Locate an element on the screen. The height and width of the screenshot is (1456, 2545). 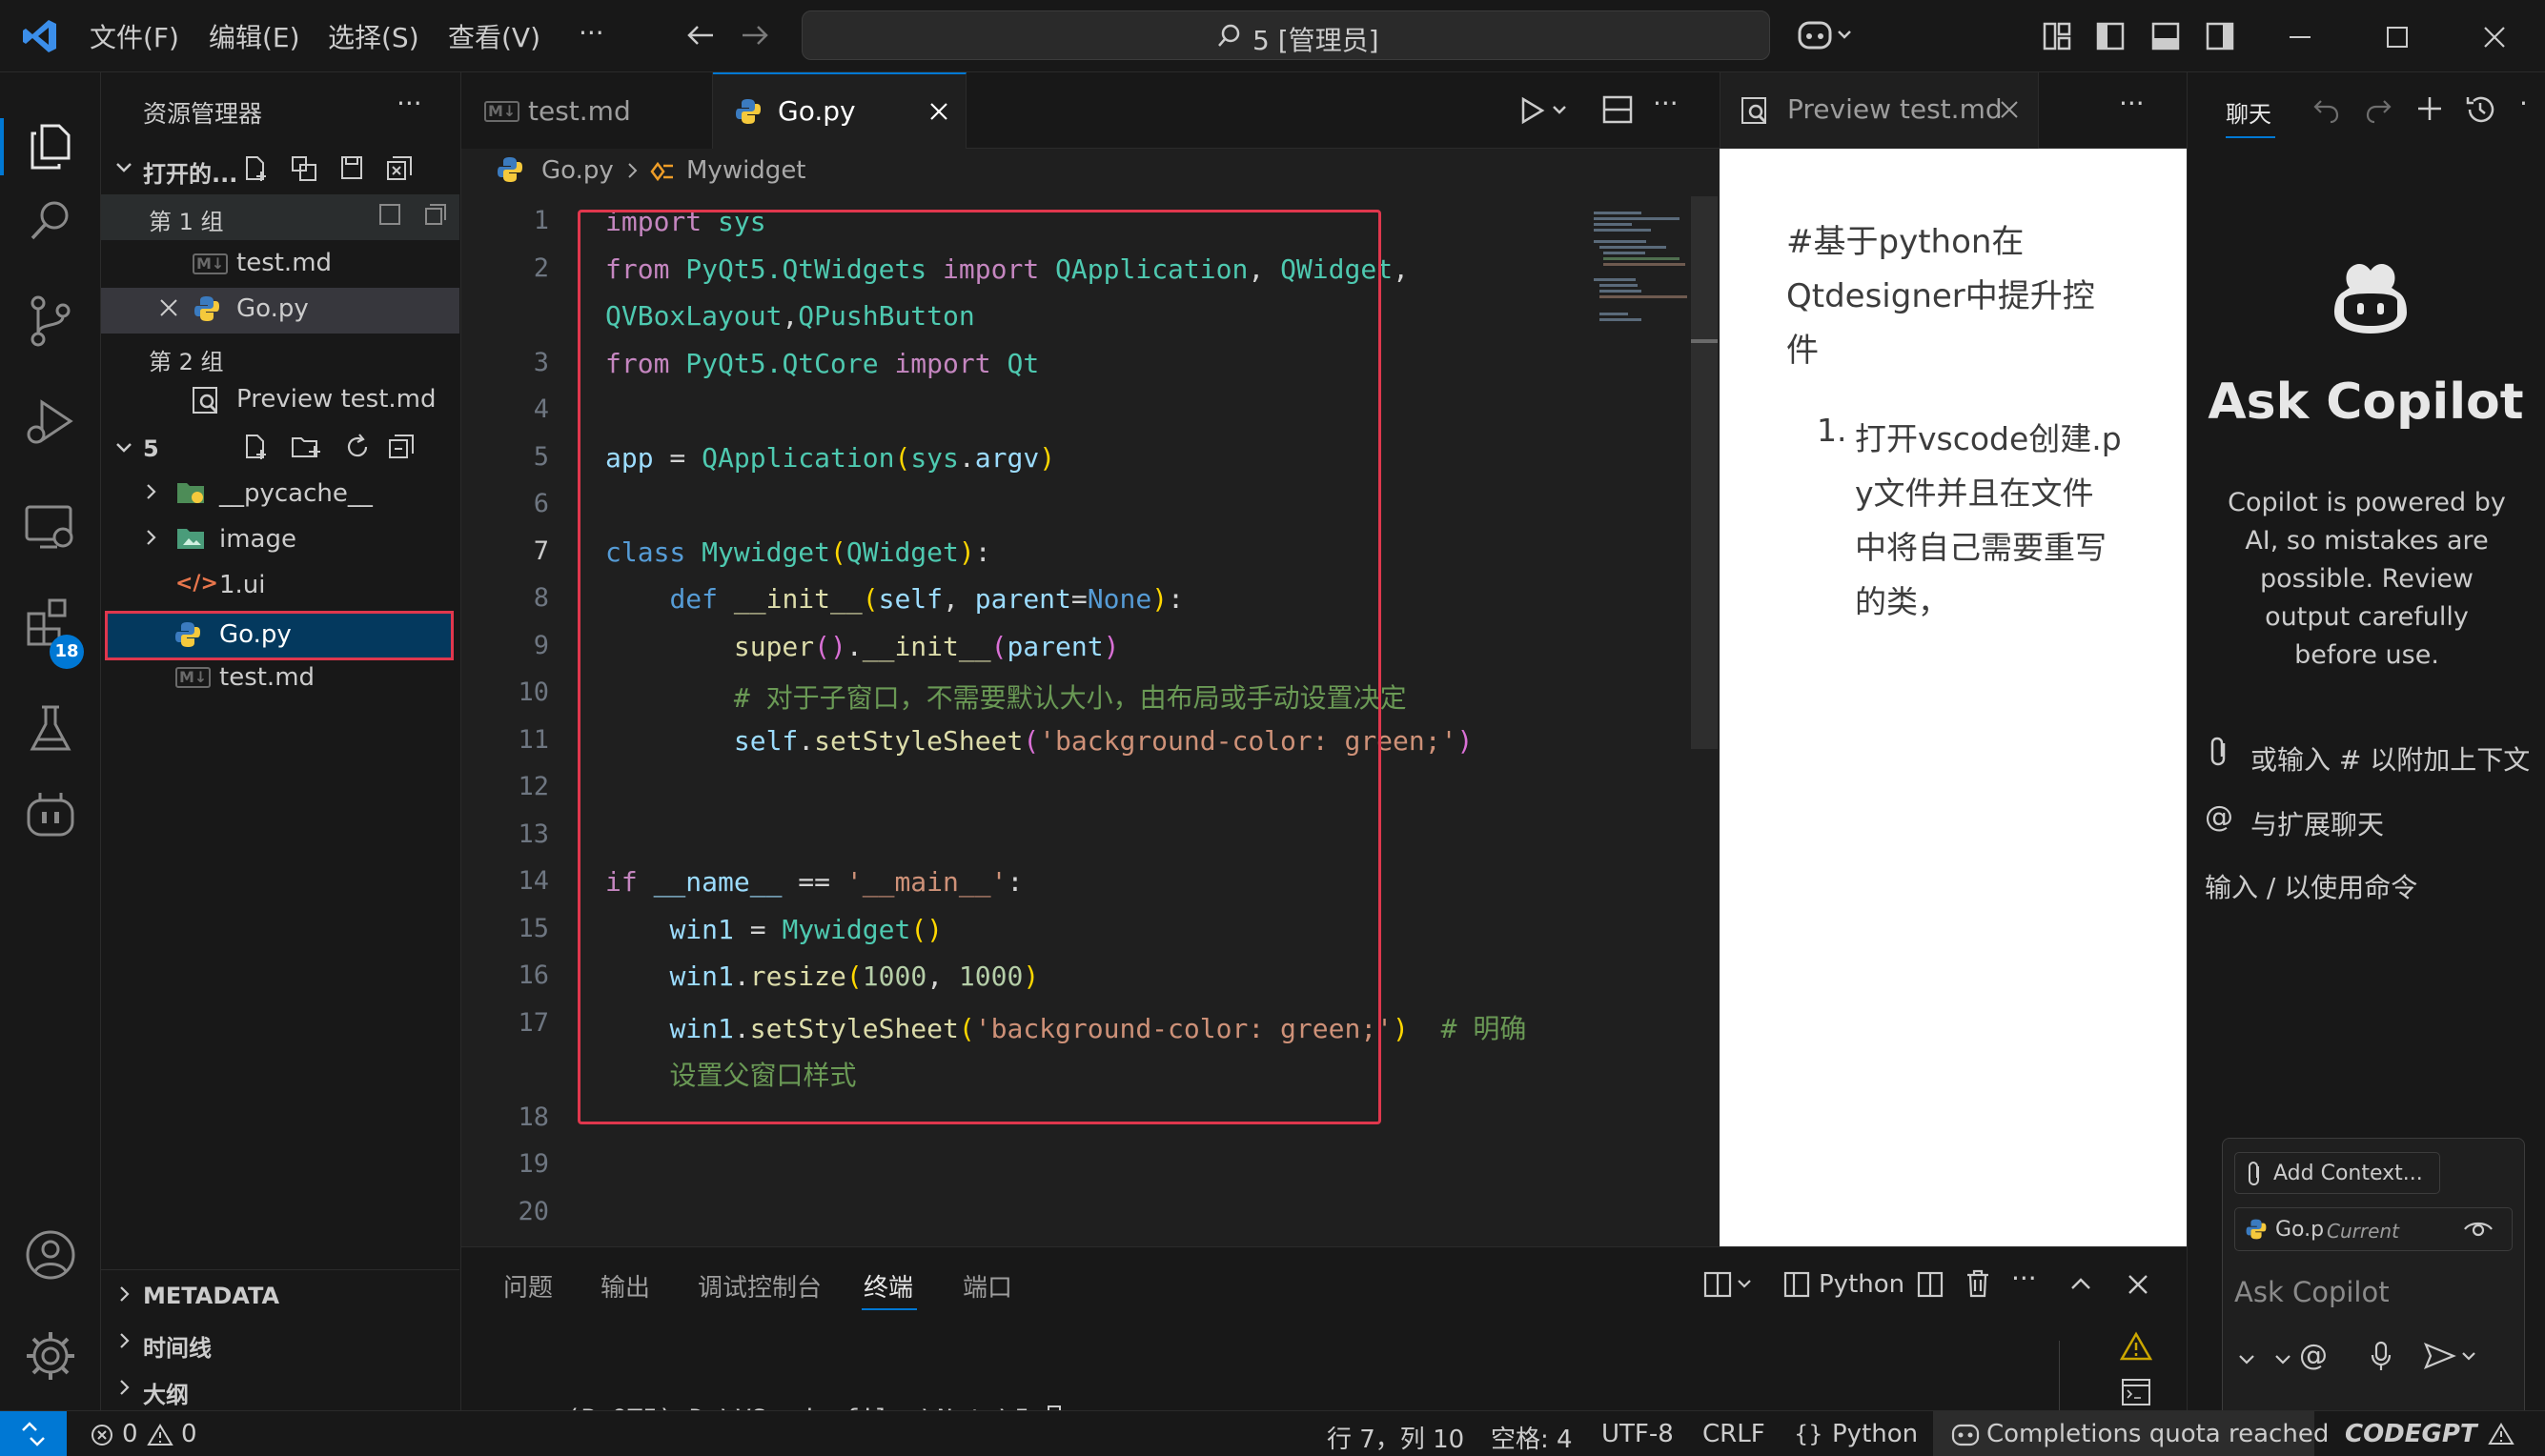
source-control-icon is located at coordinates (50, 321).